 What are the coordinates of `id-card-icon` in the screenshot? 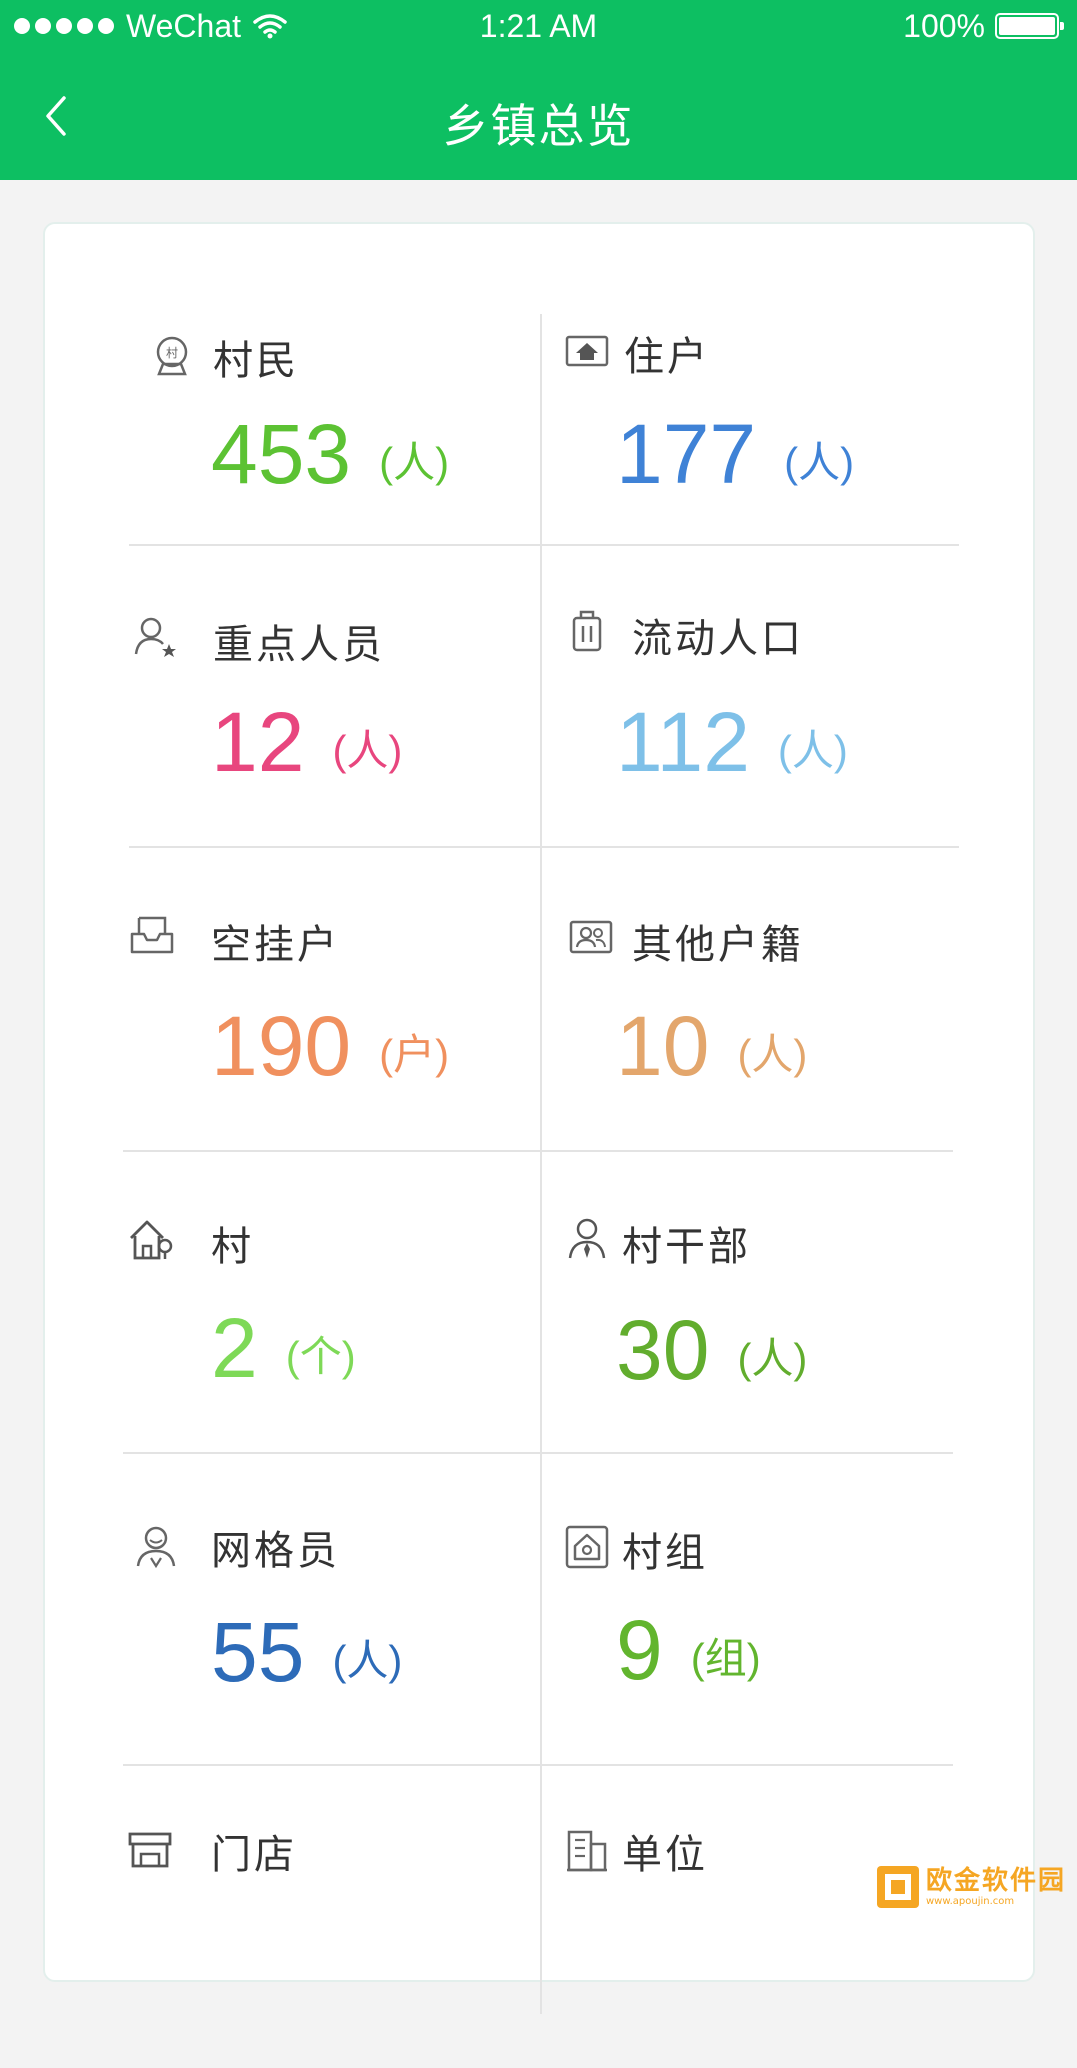 It's located at (591, 937).